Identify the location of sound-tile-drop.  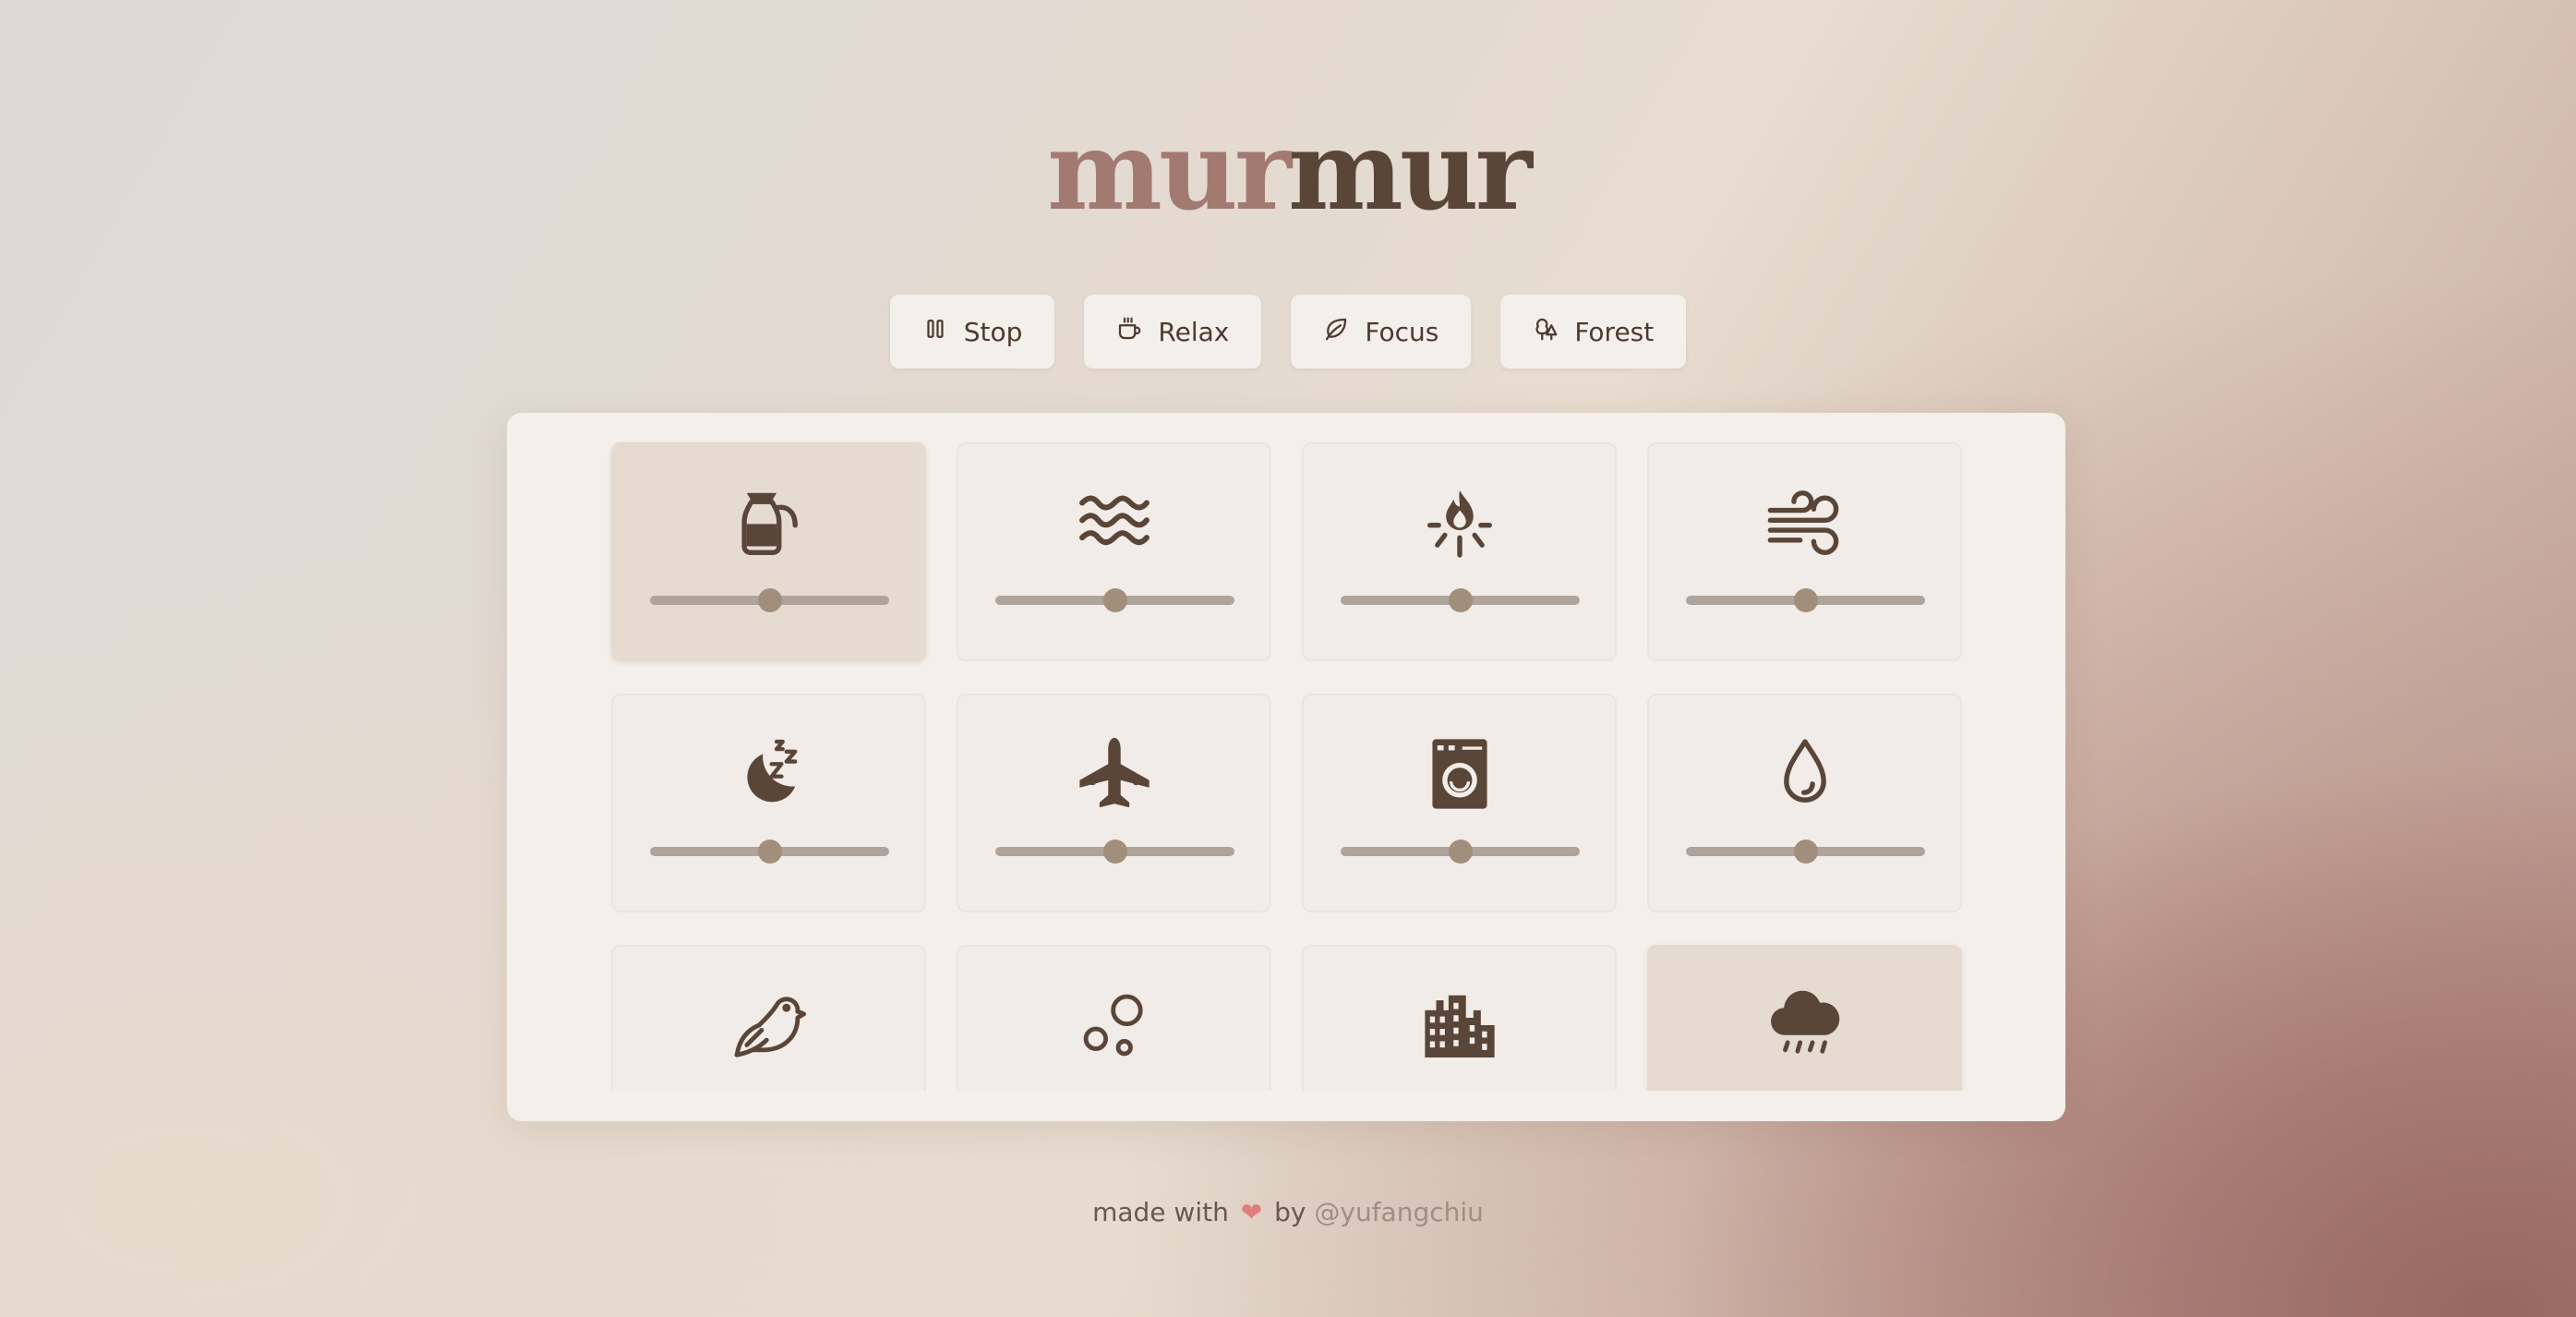
(1804, 803).